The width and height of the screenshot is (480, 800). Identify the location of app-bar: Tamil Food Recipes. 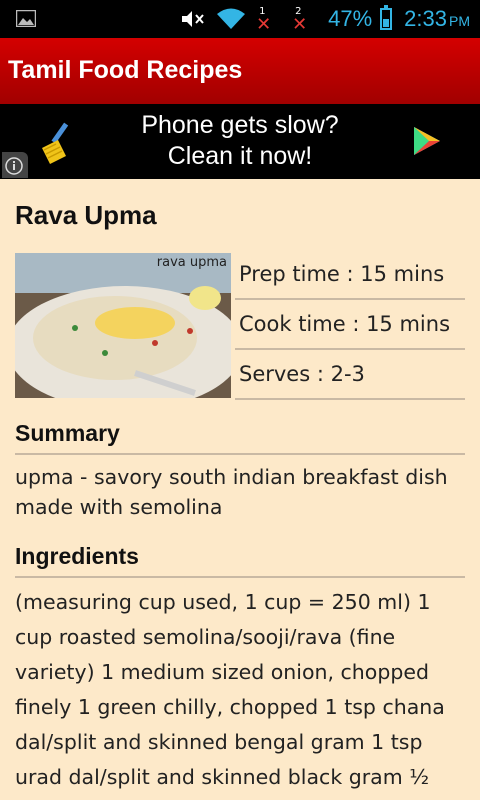
(240, 71).